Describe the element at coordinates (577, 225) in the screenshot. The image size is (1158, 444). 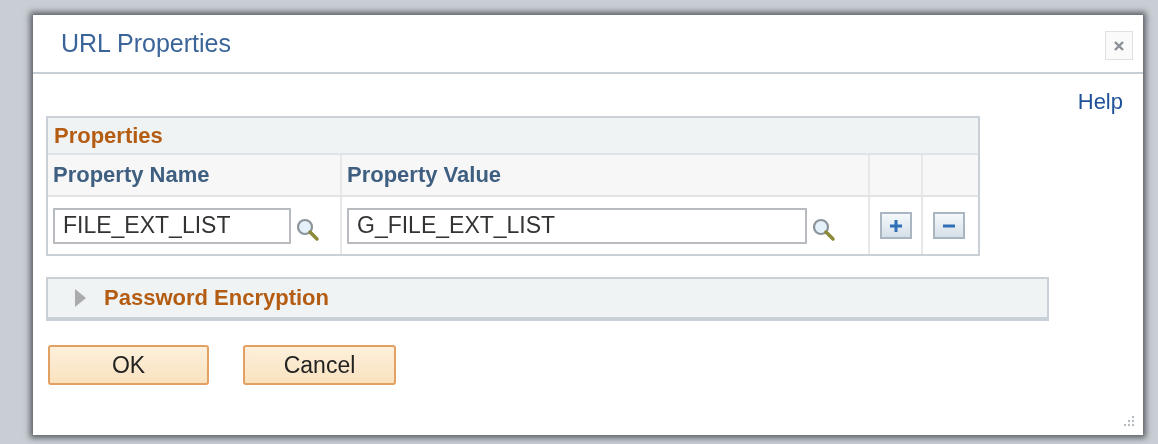
I see `input-field: G_FILE_EXT_LIST` at that location.